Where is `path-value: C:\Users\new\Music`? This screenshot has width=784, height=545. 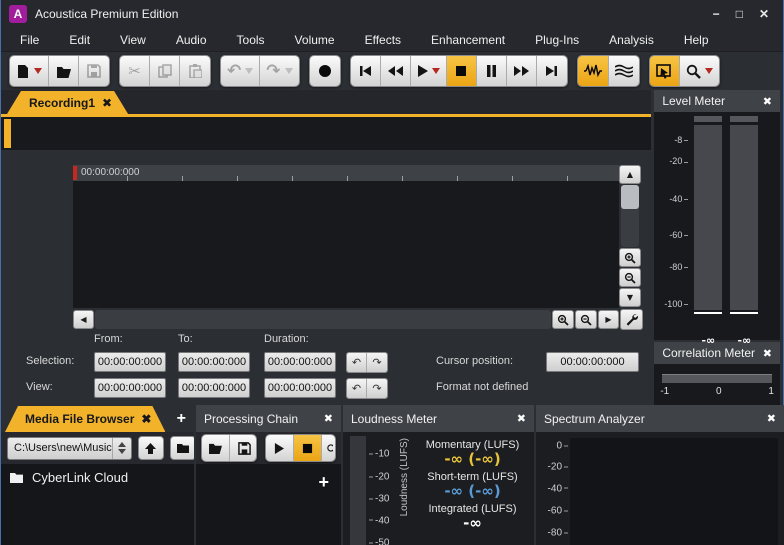 path-value: C:\Users\new\Music is located at coordinates (63, 448).